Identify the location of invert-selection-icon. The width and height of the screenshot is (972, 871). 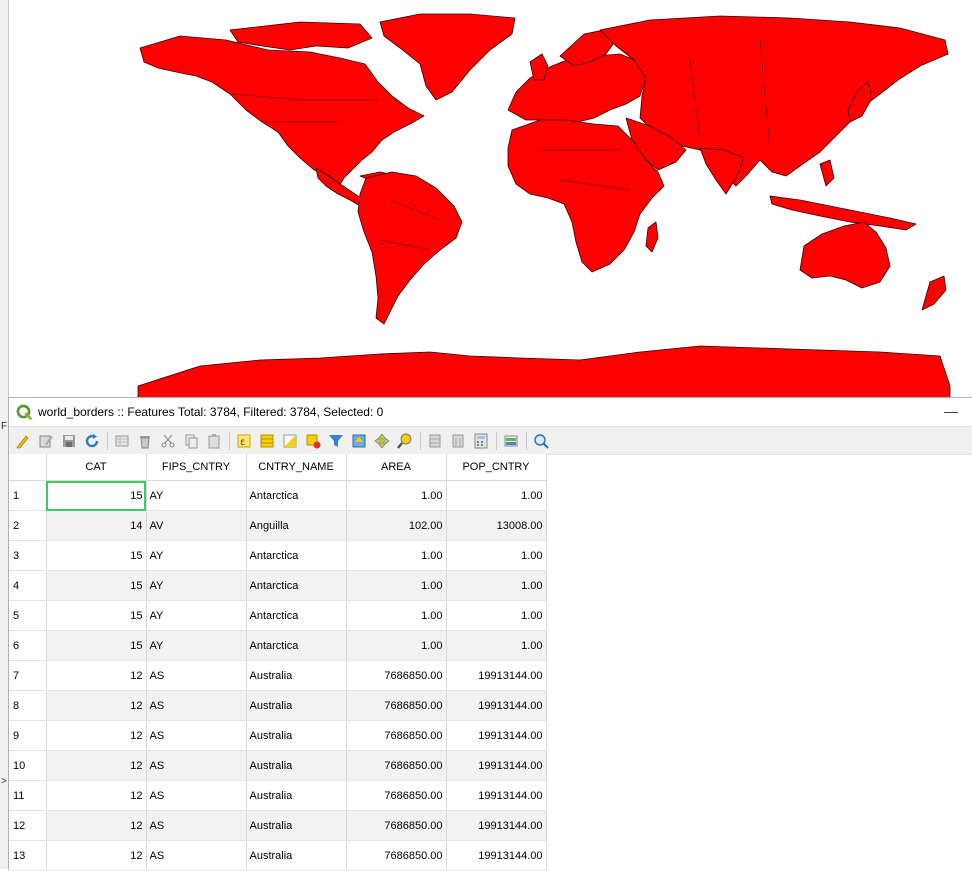
(290, 441).